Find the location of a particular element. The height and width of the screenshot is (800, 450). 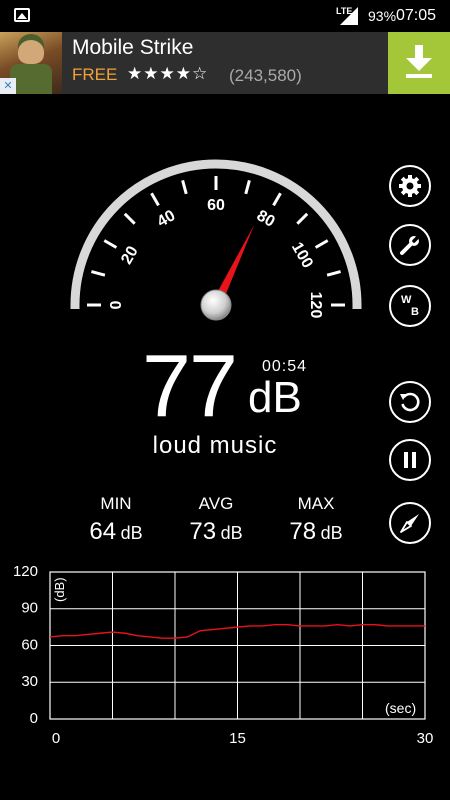

weighting-button: W B is located at coordinates (410, 306).